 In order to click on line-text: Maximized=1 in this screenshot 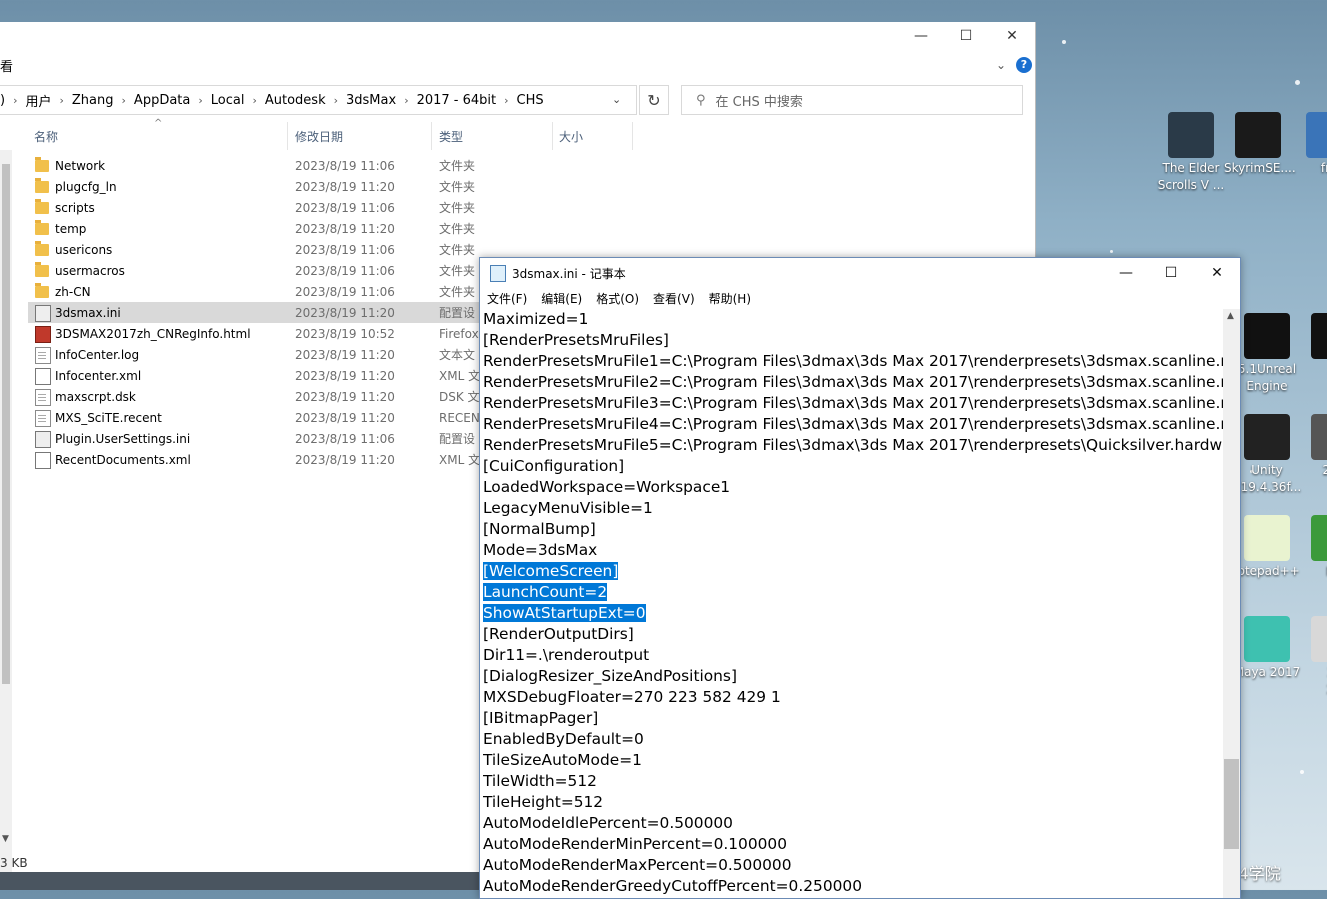, I will do `click(536, 319)`.